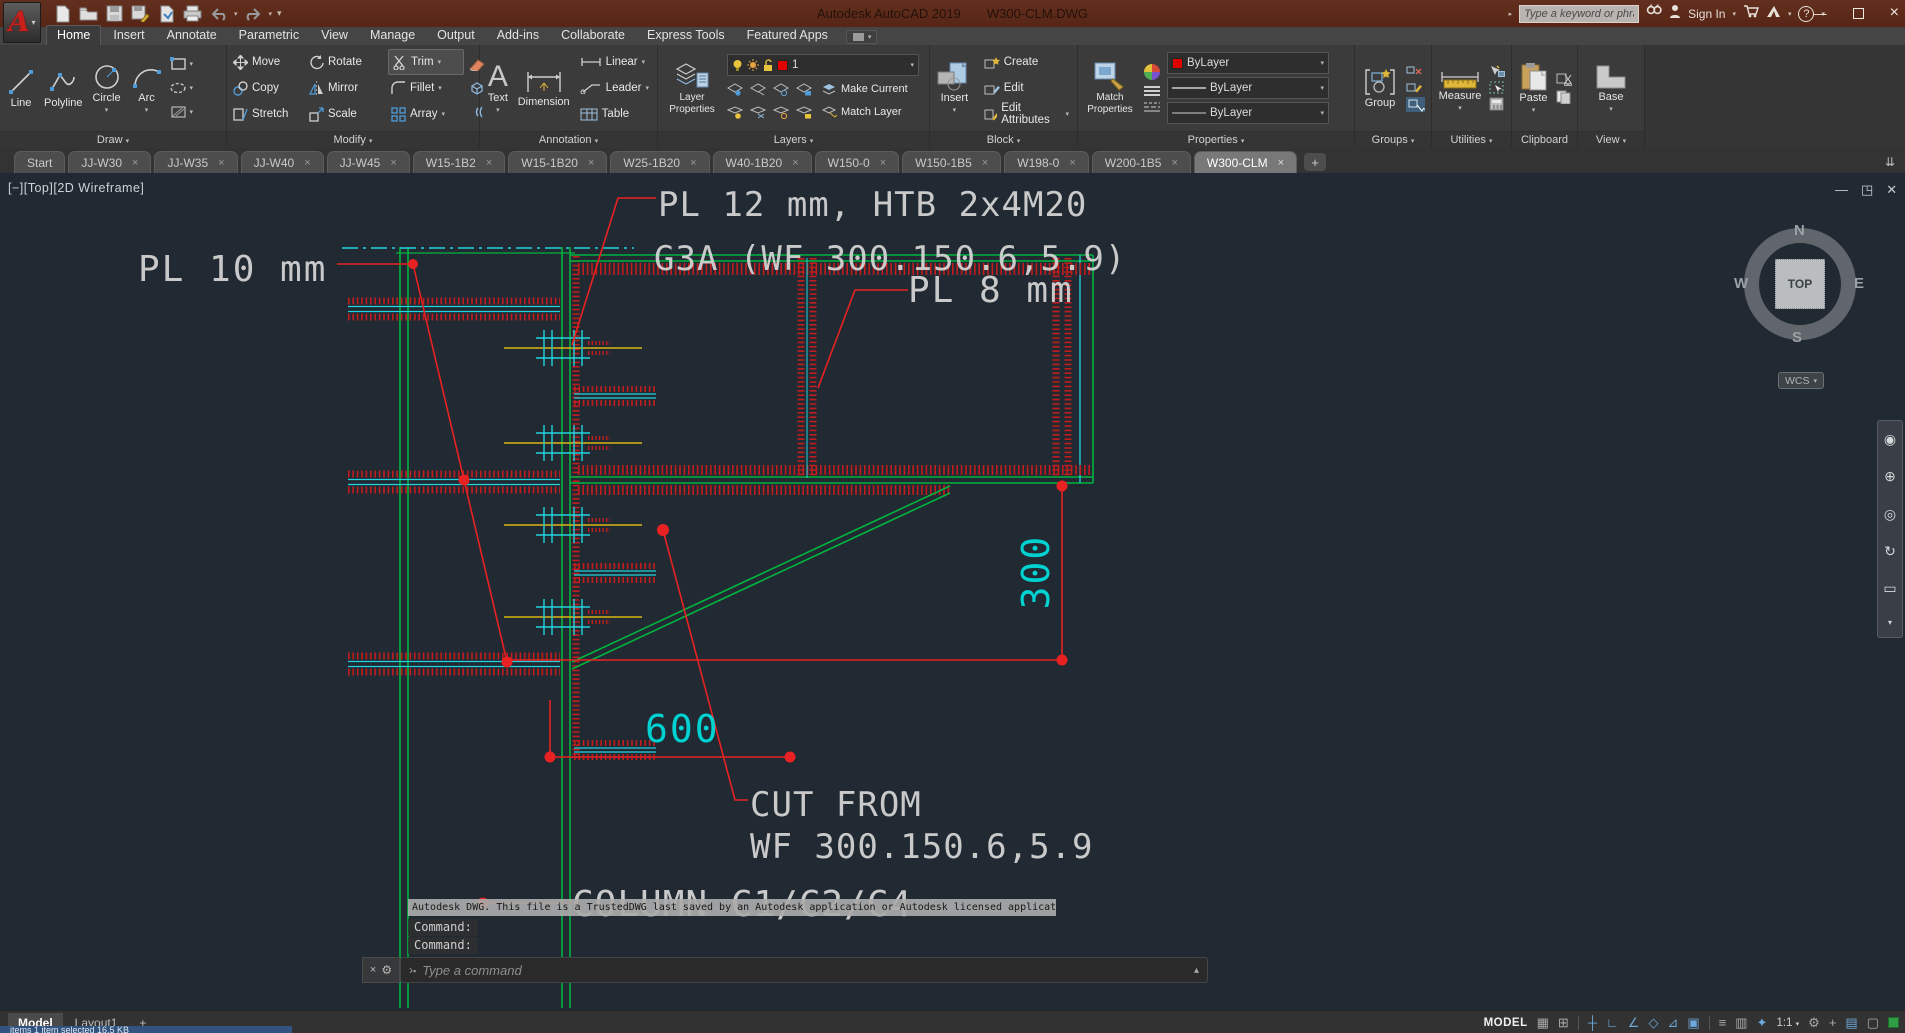 This screenshot has width=1905, height=1033. What do you see at coordinates (781, 112) in the screenshot?
I see `layer-freeze-all-icon` at bounding box center [781, 112].